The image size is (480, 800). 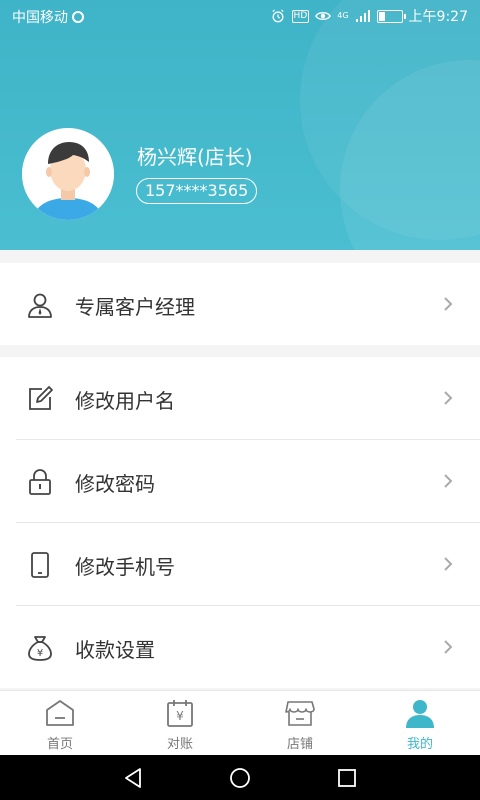 I want to click on recents-icon, so click(x=347, y=778).